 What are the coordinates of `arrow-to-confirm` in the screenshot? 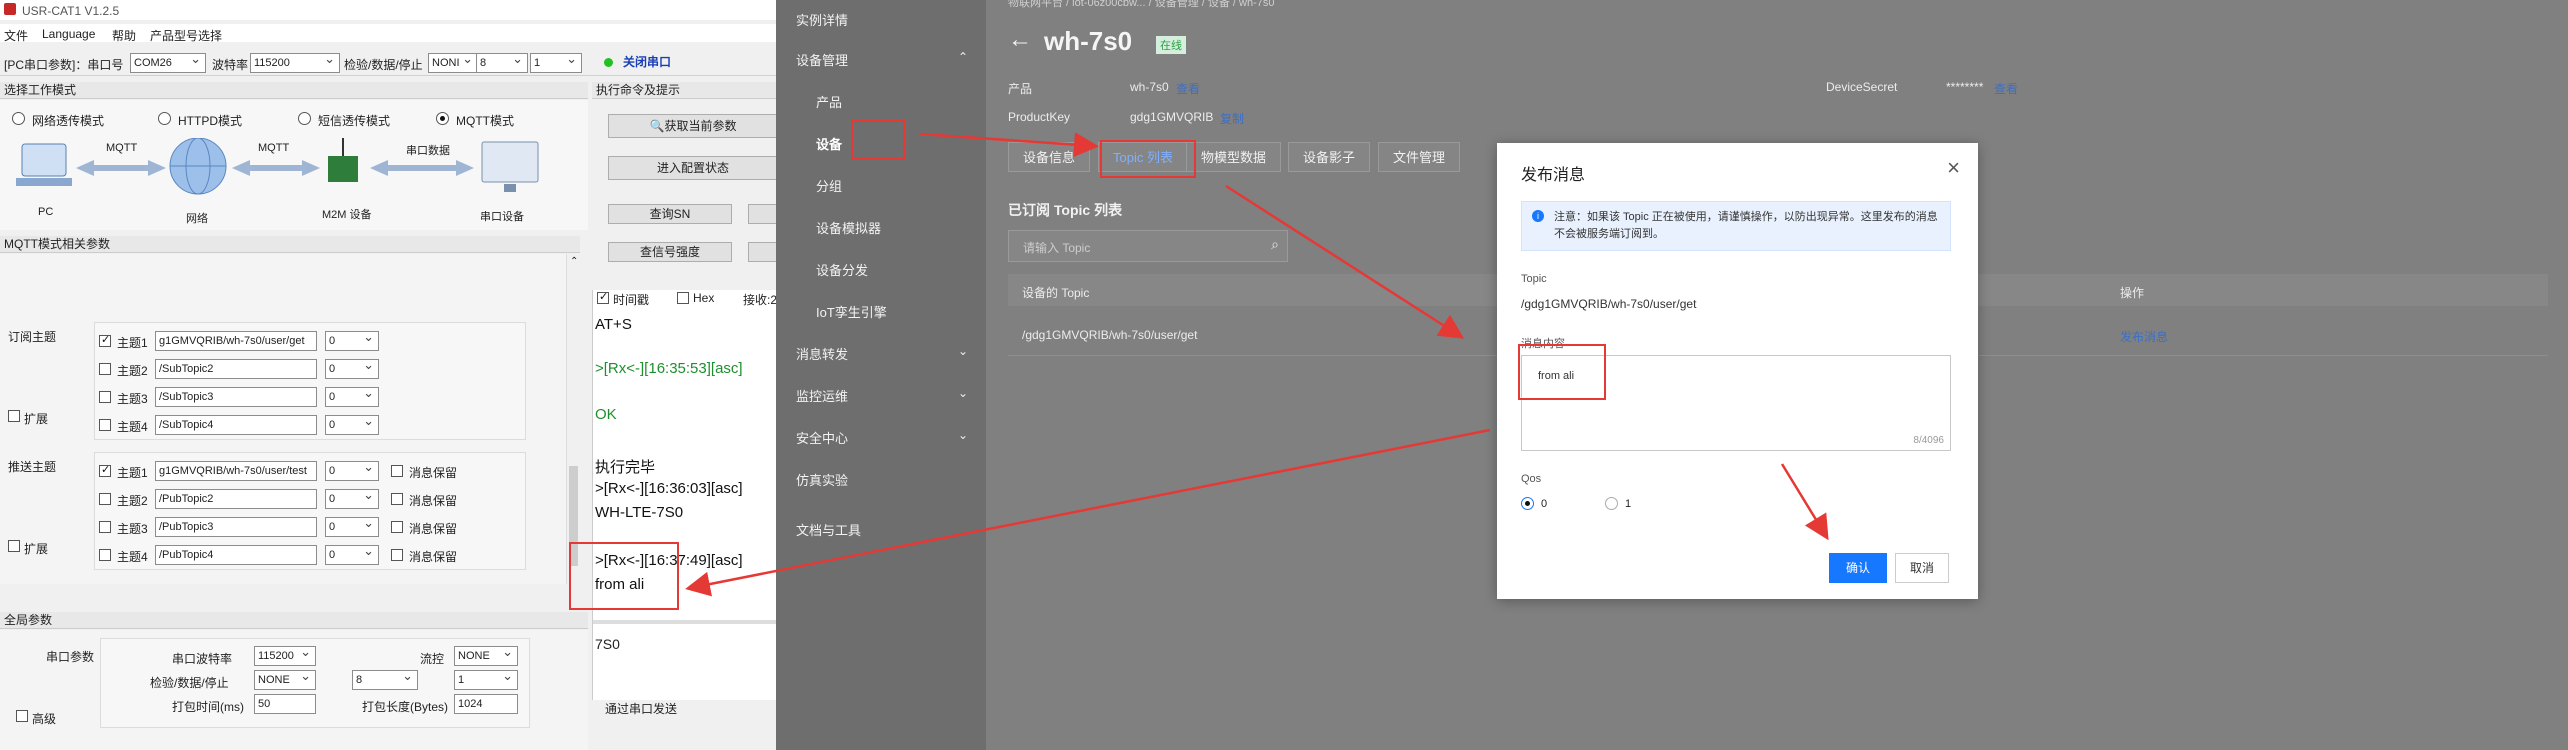 It's located at (1804, 502).